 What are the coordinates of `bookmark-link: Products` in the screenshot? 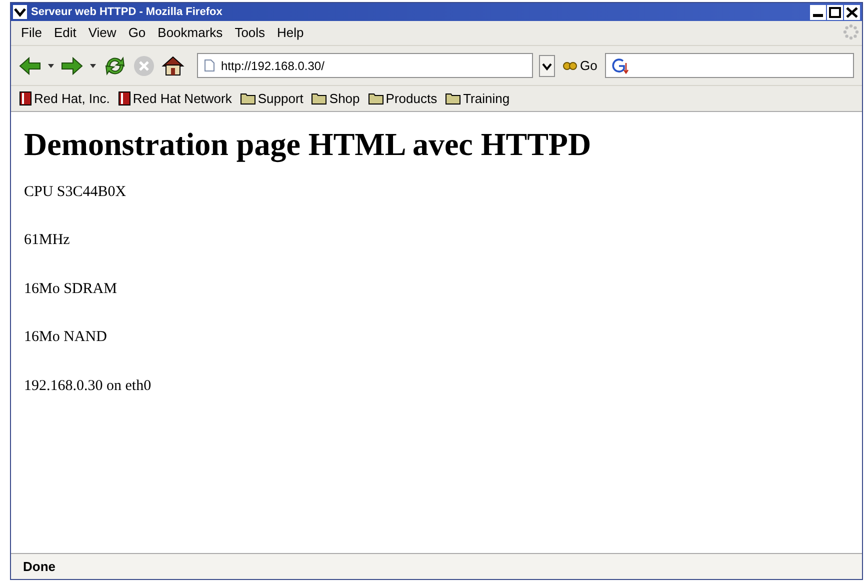 It's located at (403, 98).